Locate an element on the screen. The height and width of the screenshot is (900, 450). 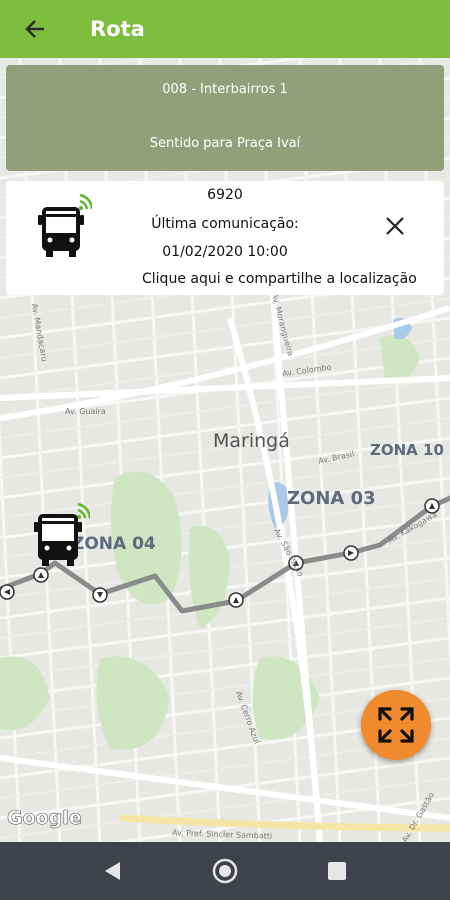
back-arrow-icon is located at coordinates (35, 29).